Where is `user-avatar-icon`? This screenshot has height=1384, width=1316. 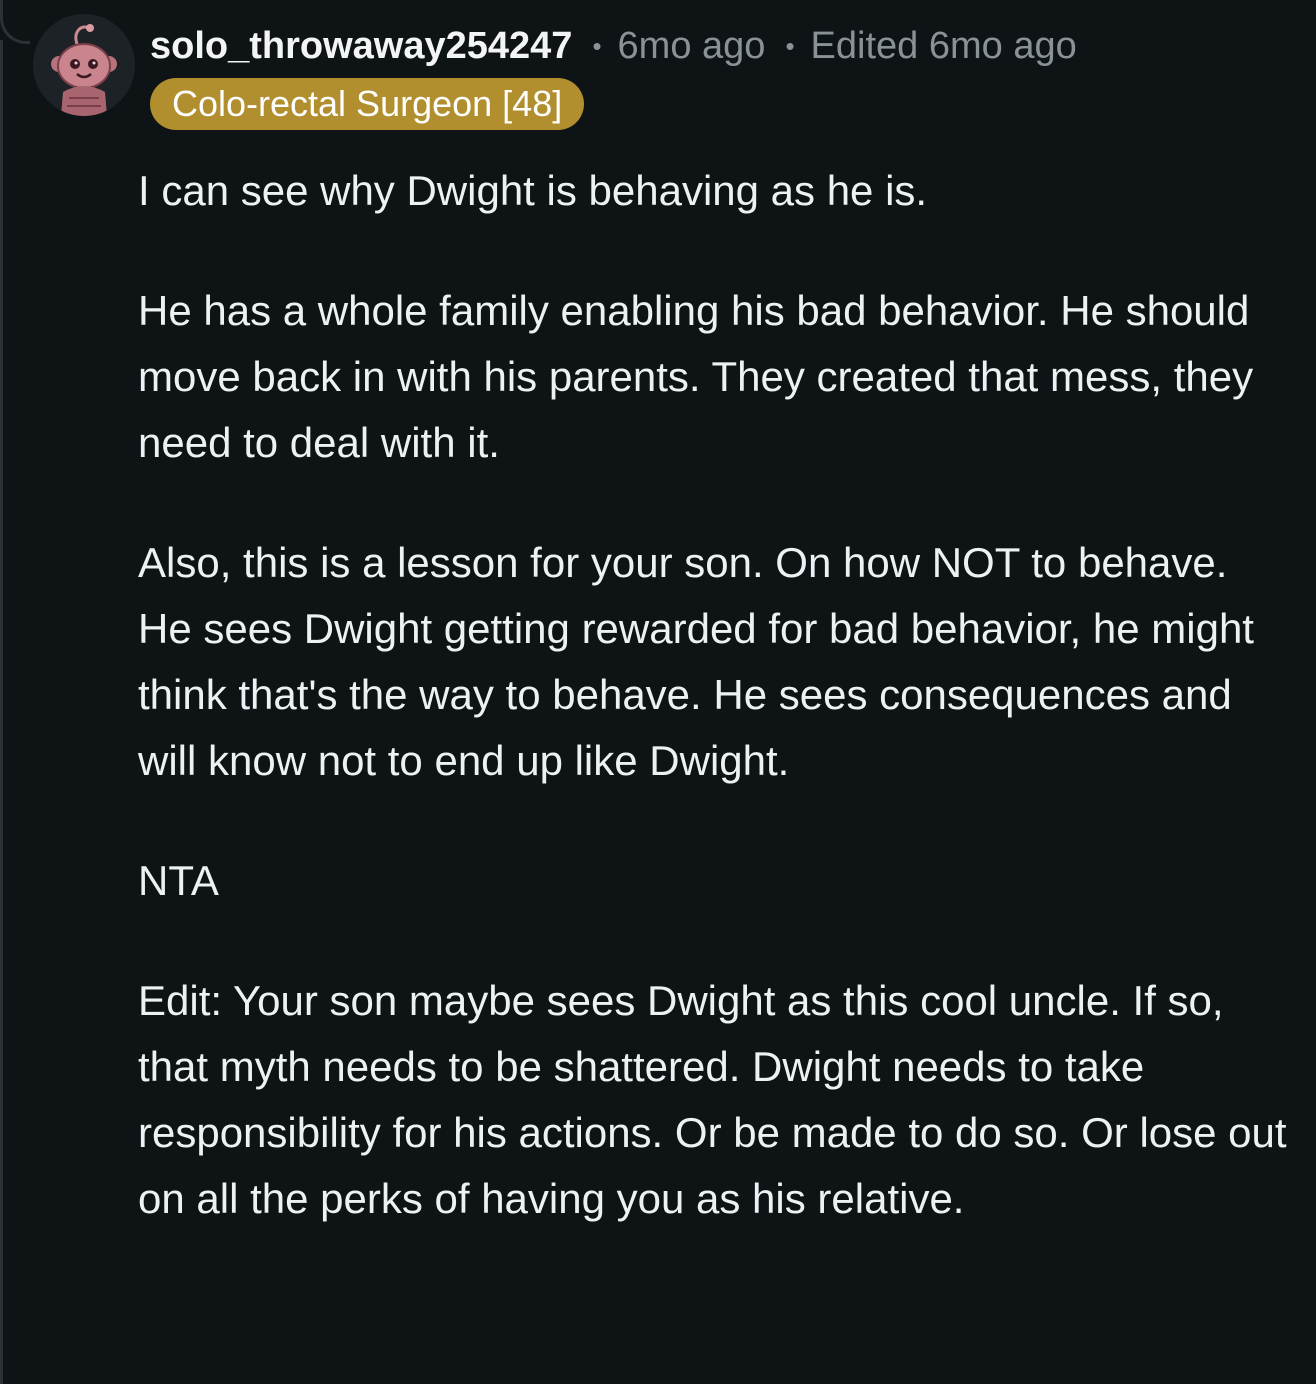
user-avatar-icon is located at coordinates (84, 65).